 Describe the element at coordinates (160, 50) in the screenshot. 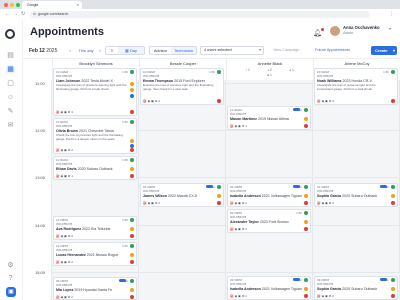

I see `advisor-tab: Advisor` at that location.